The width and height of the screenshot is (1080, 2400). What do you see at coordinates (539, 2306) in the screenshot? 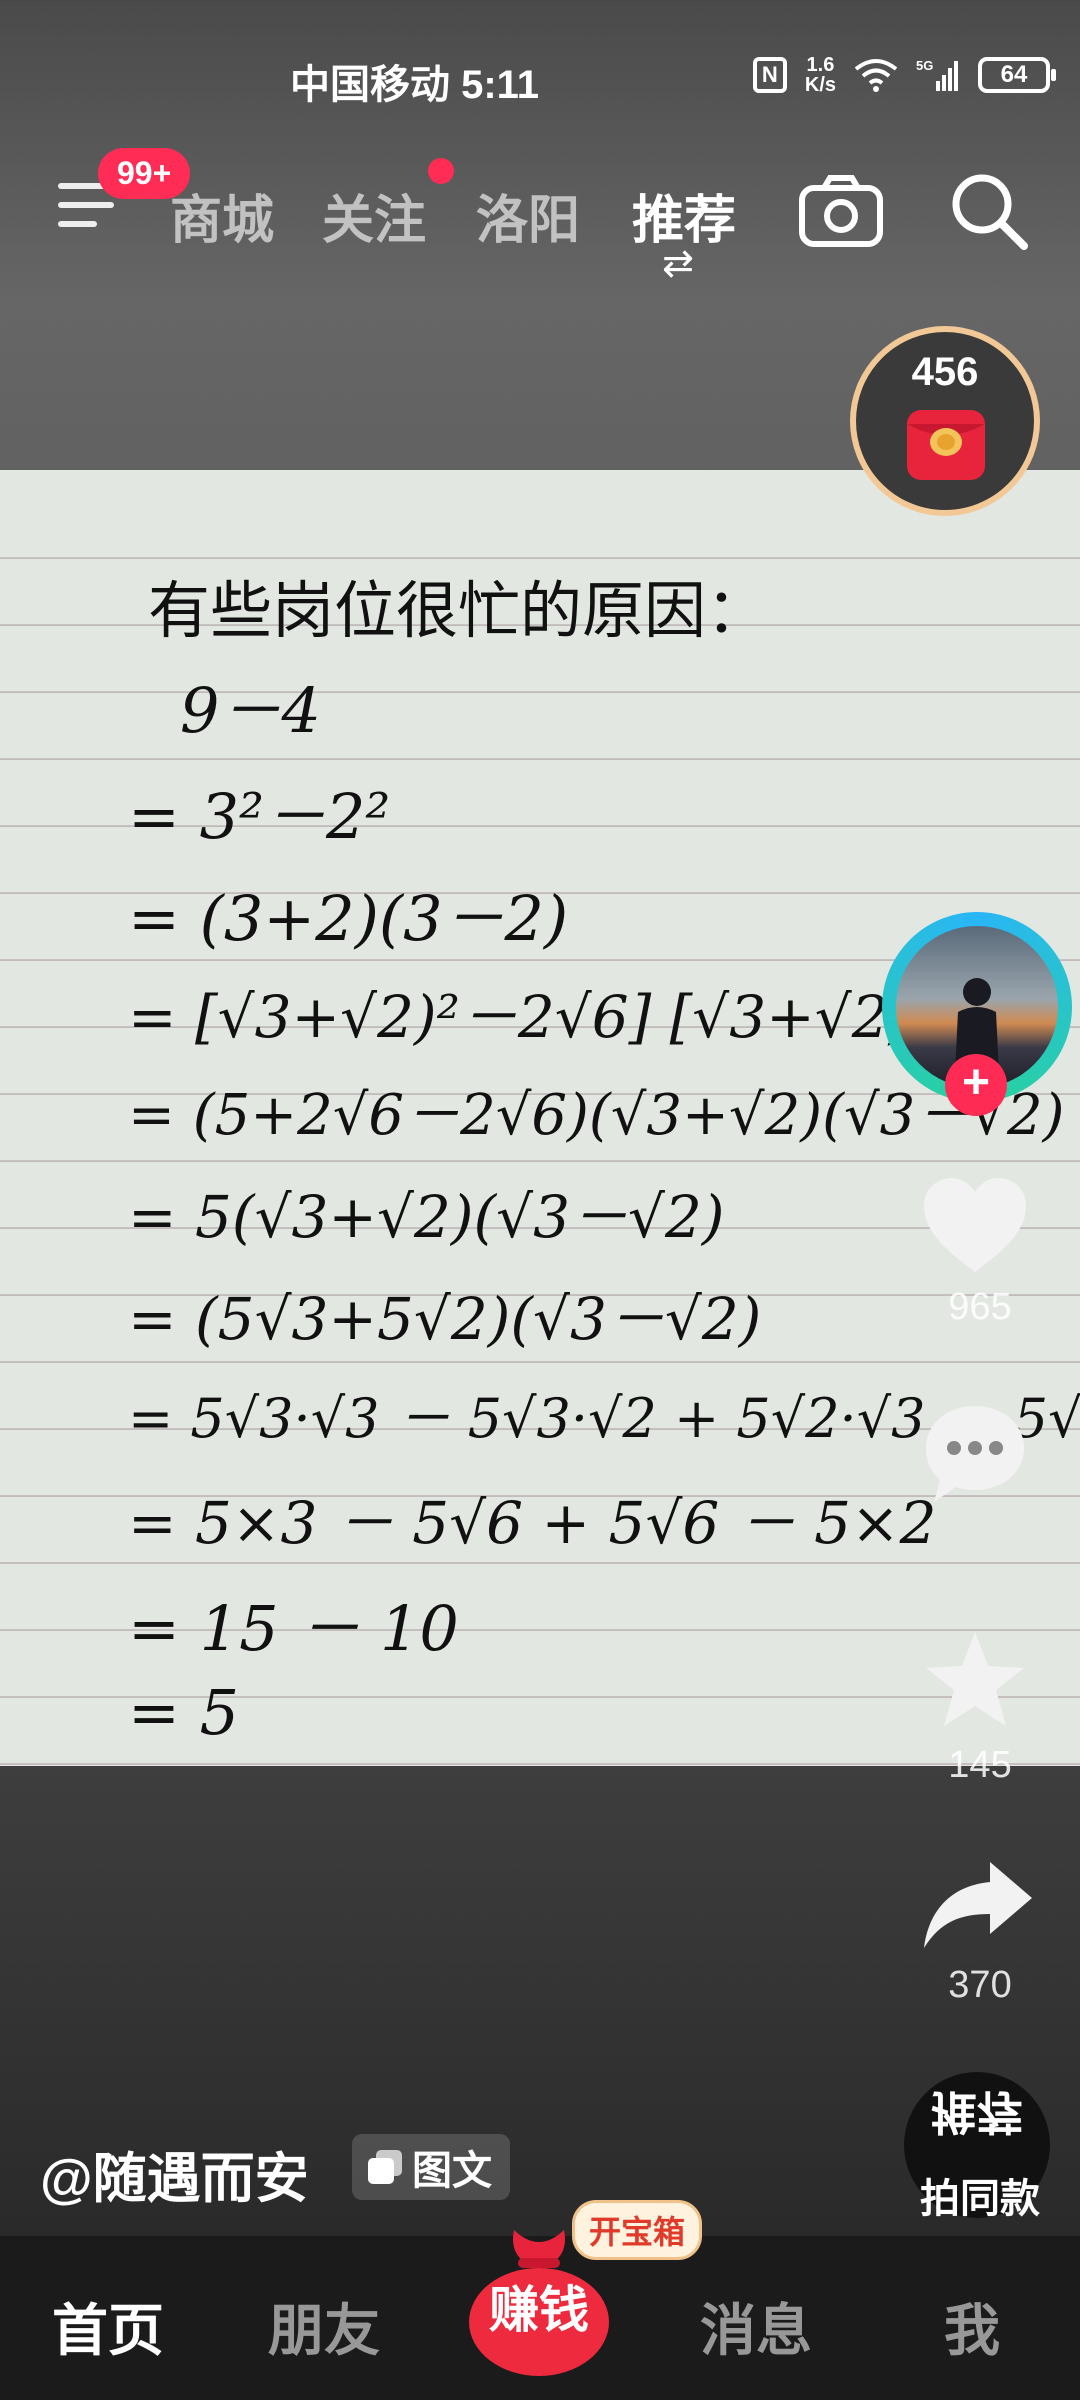
I see `tab-earn: 赚钱` at bounding box center [539, 2306].